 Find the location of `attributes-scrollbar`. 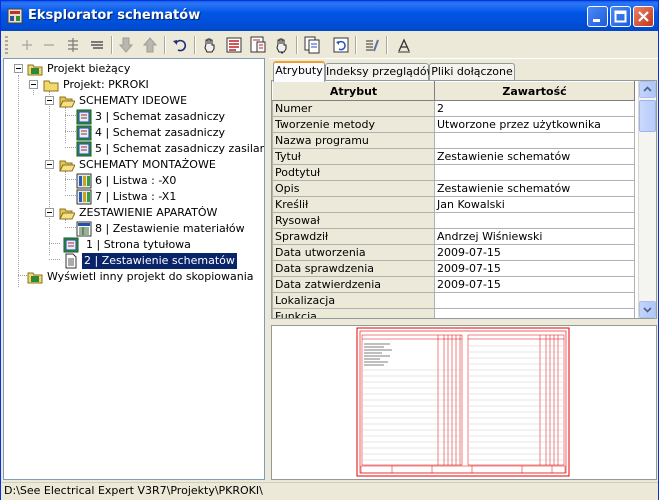

attributes-scrollbar is located at coordinates (647, 199).